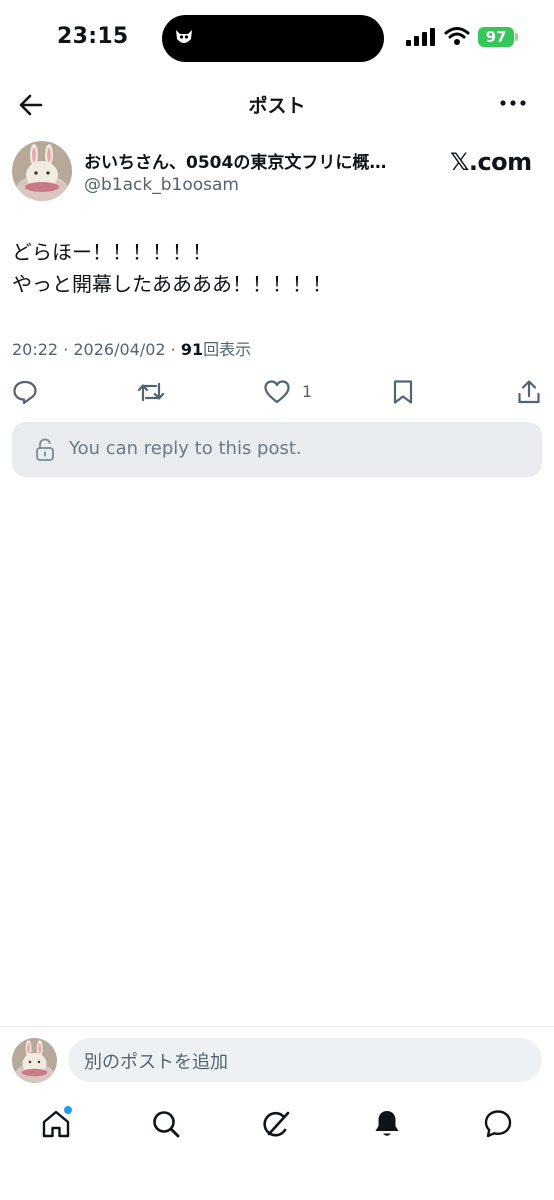  What do you see at coordinates (96, 349) in the screenshot?
I see `post-timestamp: 20:22 · 2026/04/02 ·` at bounding box center [96, 349].